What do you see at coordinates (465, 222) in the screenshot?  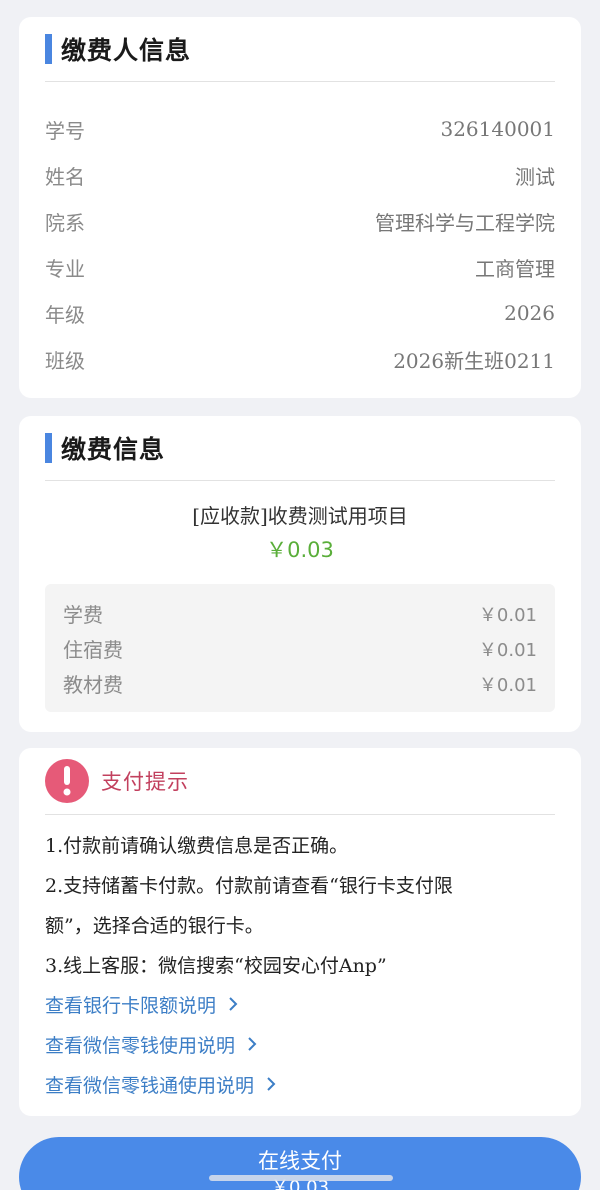 I see `info-value: 管理科学与工程学院` at bounding box center [465, 222].